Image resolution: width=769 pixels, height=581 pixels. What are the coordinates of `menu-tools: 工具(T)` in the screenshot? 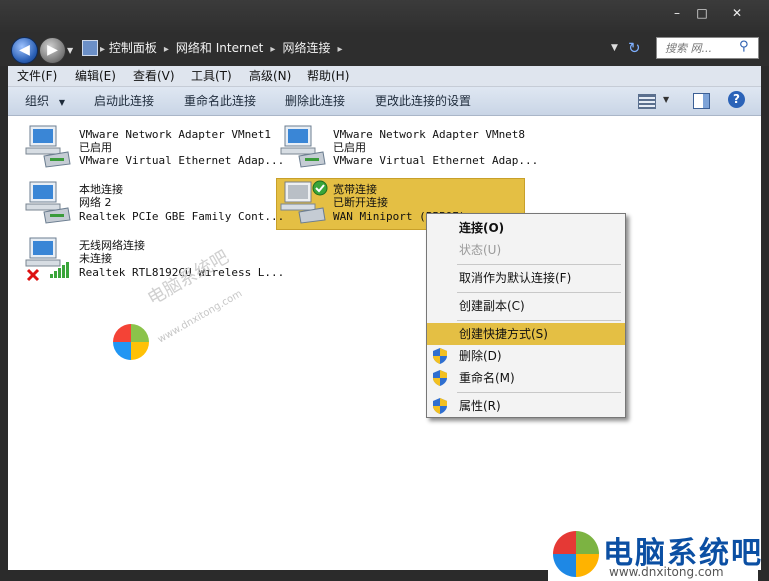 It's located at (211, 76).